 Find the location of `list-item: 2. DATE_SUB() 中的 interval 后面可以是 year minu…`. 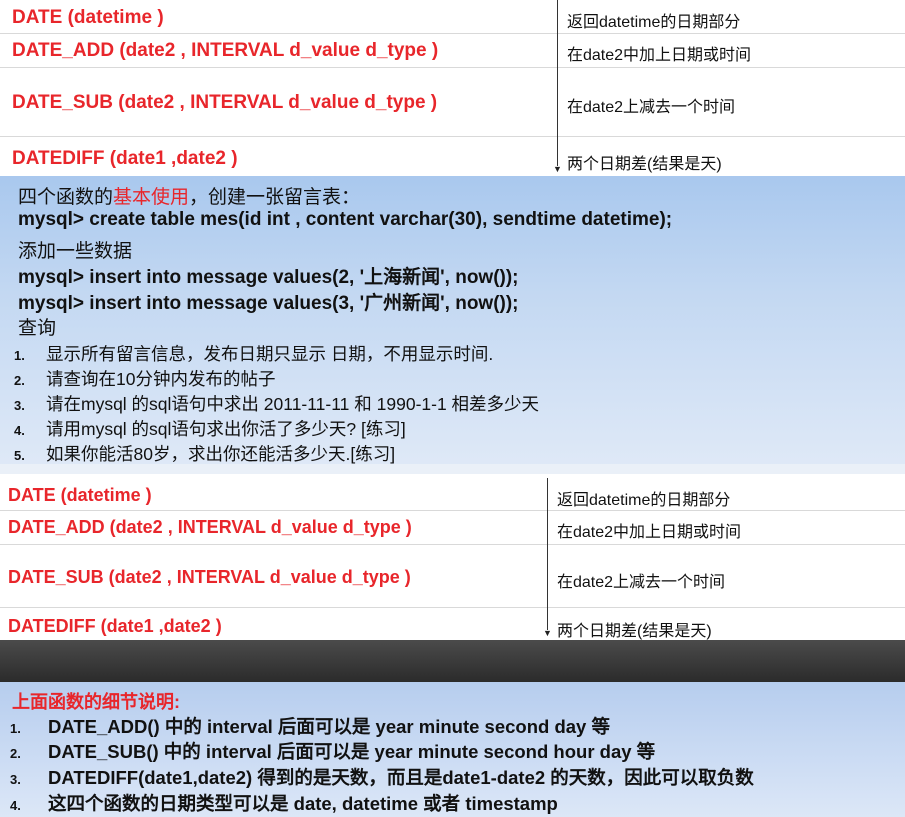

list-item: 2. DATE_SUB() 中的 interval 后面可以是 year minu… is located at coordinates (332, 751).